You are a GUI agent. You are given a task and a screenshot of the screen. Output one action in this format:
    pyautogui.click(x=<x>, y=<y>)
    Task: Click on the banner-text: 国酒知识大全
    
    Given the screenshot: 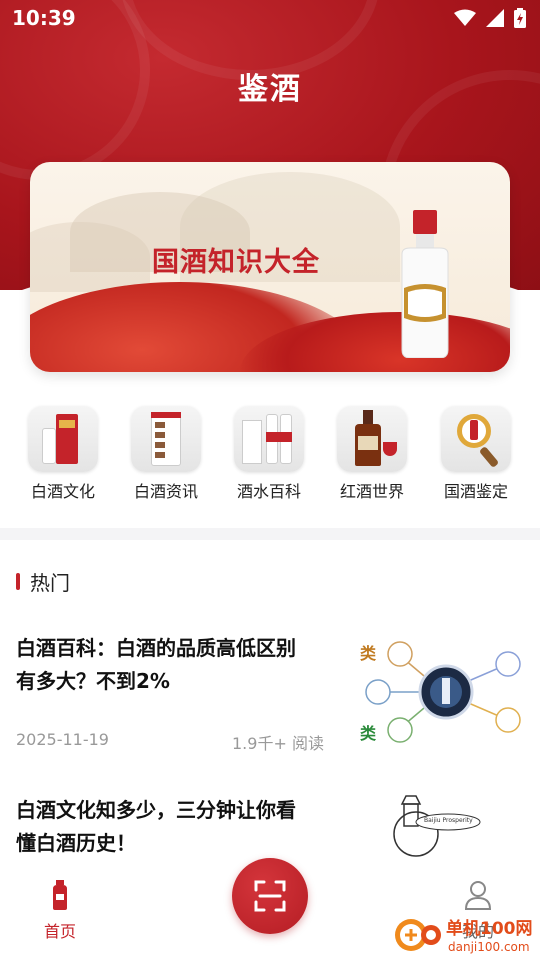 What is the action you would take?
    pyautogui.click(x=236, y=262)
    